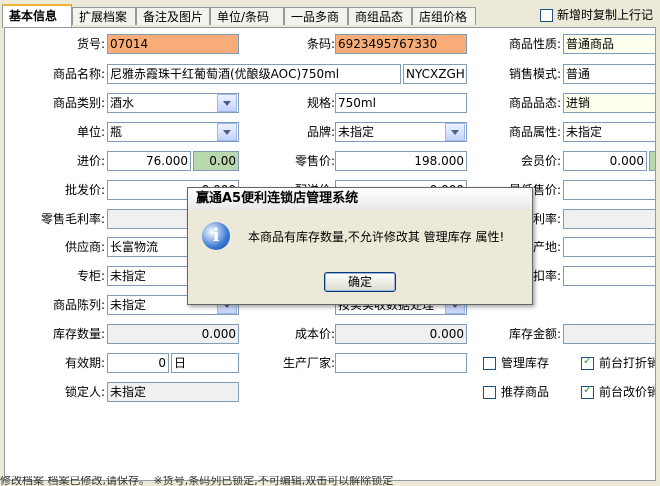  Describe the element at coordinates (652, 161) in the screenshot. I see `member-price-extra-field` at that location.